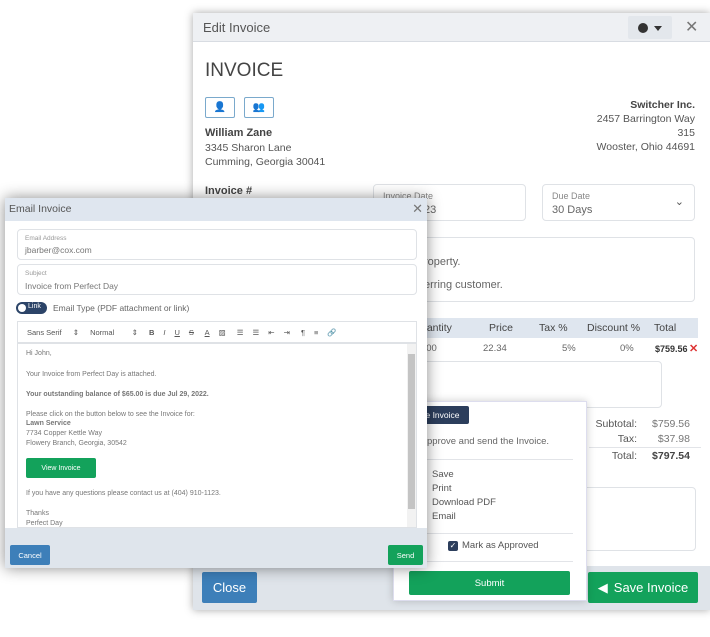  Describe the element at coordinates (229, 191) in the screenshot. I see `invoice-number-label: Invoice #` at that location.